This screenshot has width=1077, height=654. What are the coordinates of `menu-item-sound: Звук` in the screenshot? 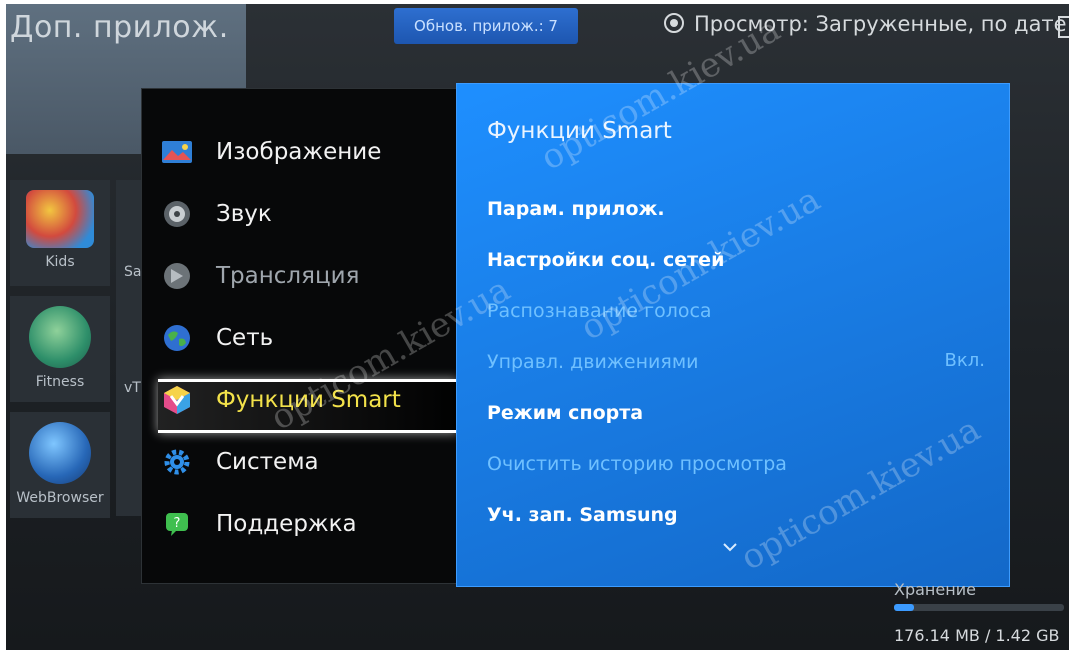 It's located at (310, 214).